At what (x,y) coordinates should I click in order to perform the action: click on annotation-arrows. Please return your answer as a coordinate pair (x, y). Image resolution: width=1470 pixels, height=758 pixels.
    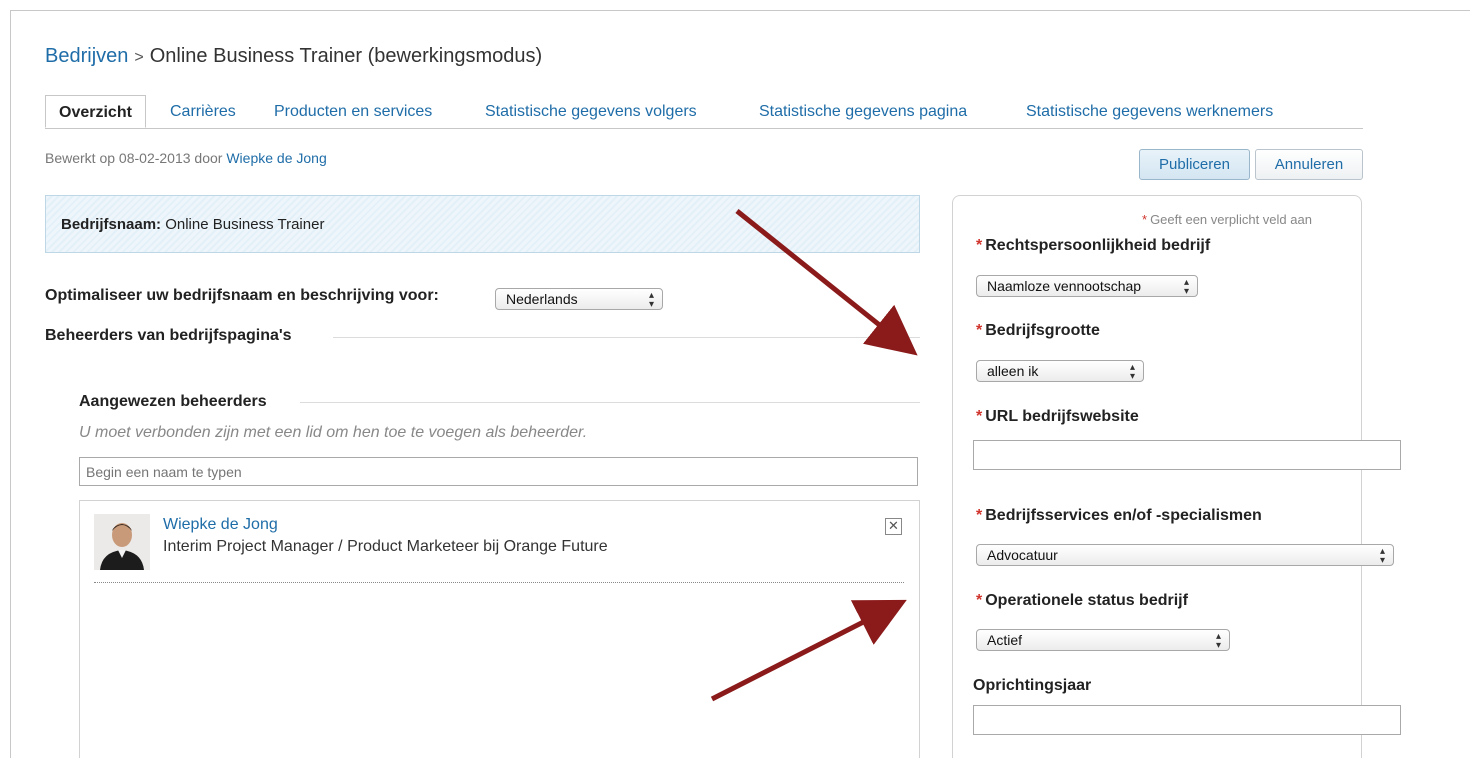
    Looking at the image, I should click on (814, 455).